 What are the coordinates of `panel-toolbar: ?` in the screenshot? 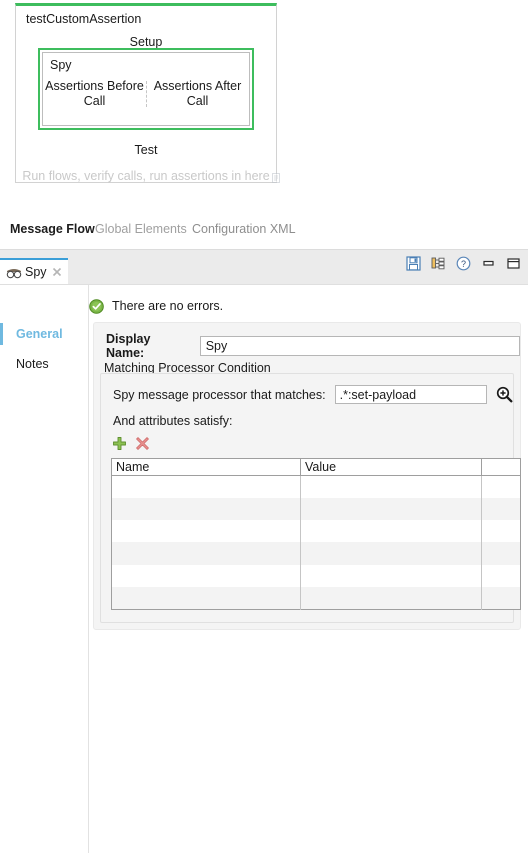 It's located at (463, 263).